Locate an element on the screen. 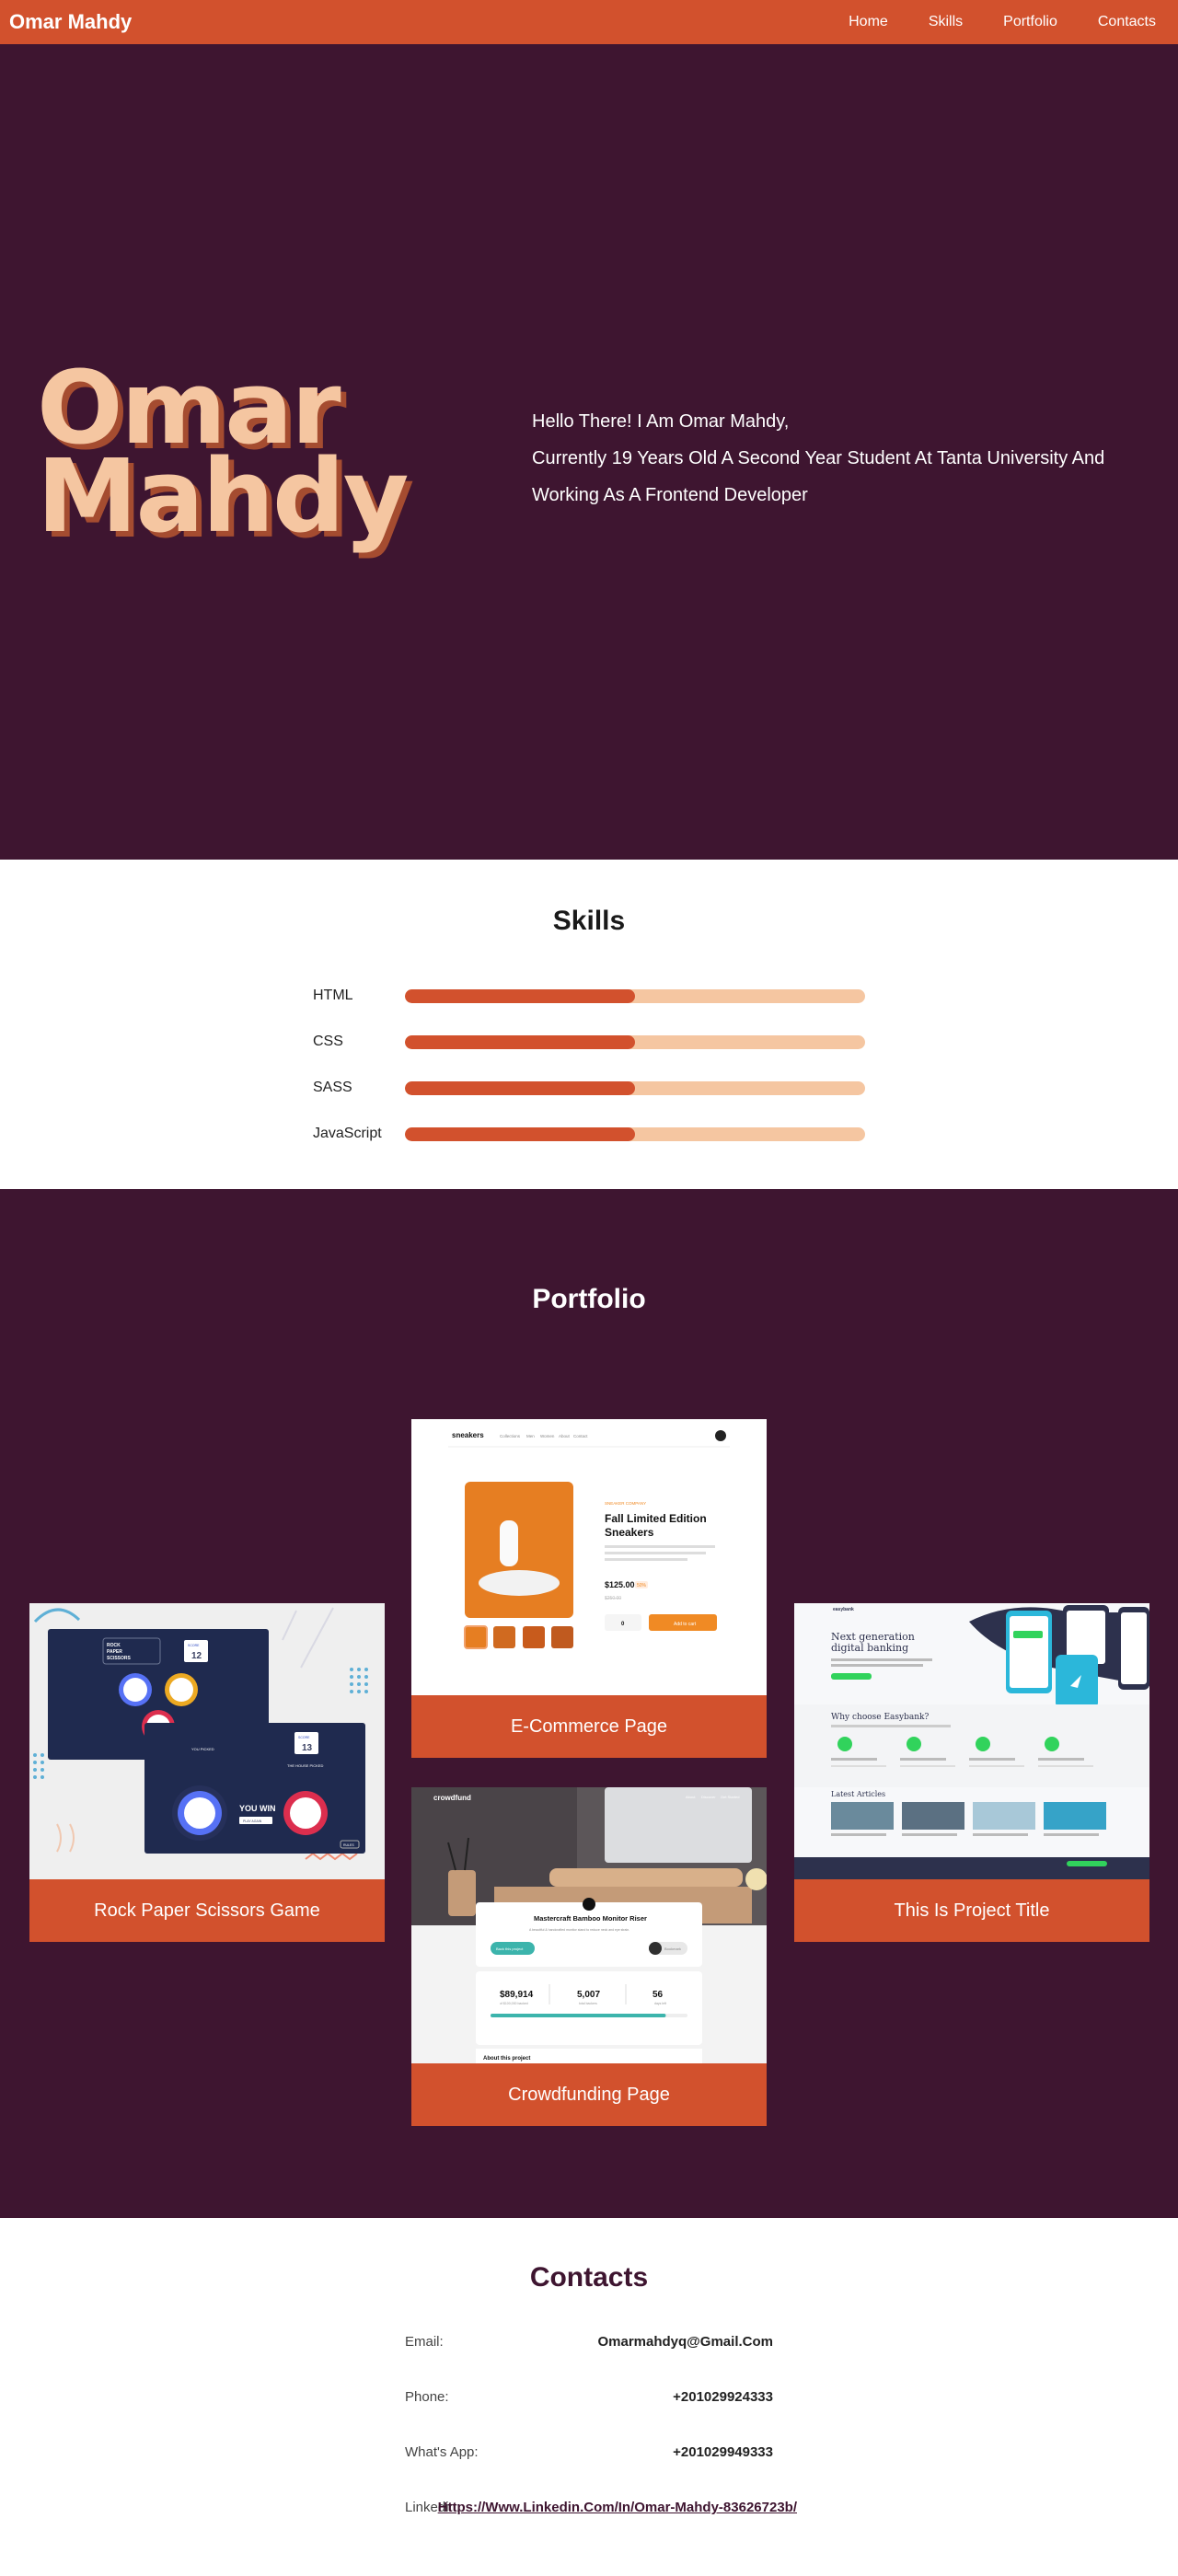  svg-text: $89,914 is located at coordinates (517, 1995).